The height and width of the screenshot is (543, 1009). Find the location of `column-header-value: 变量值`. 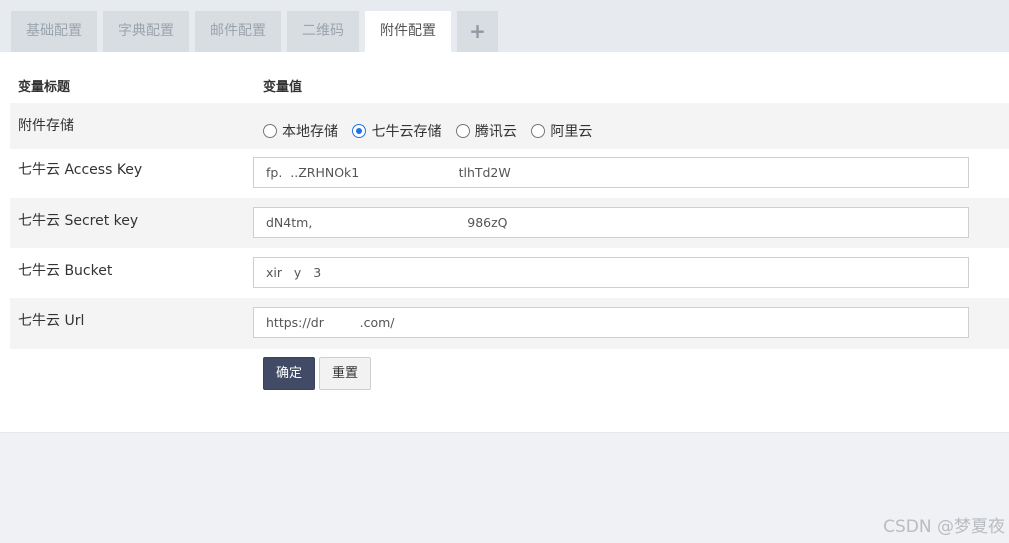

column-header-value: 变量值 is located at coordinates (283, 87).